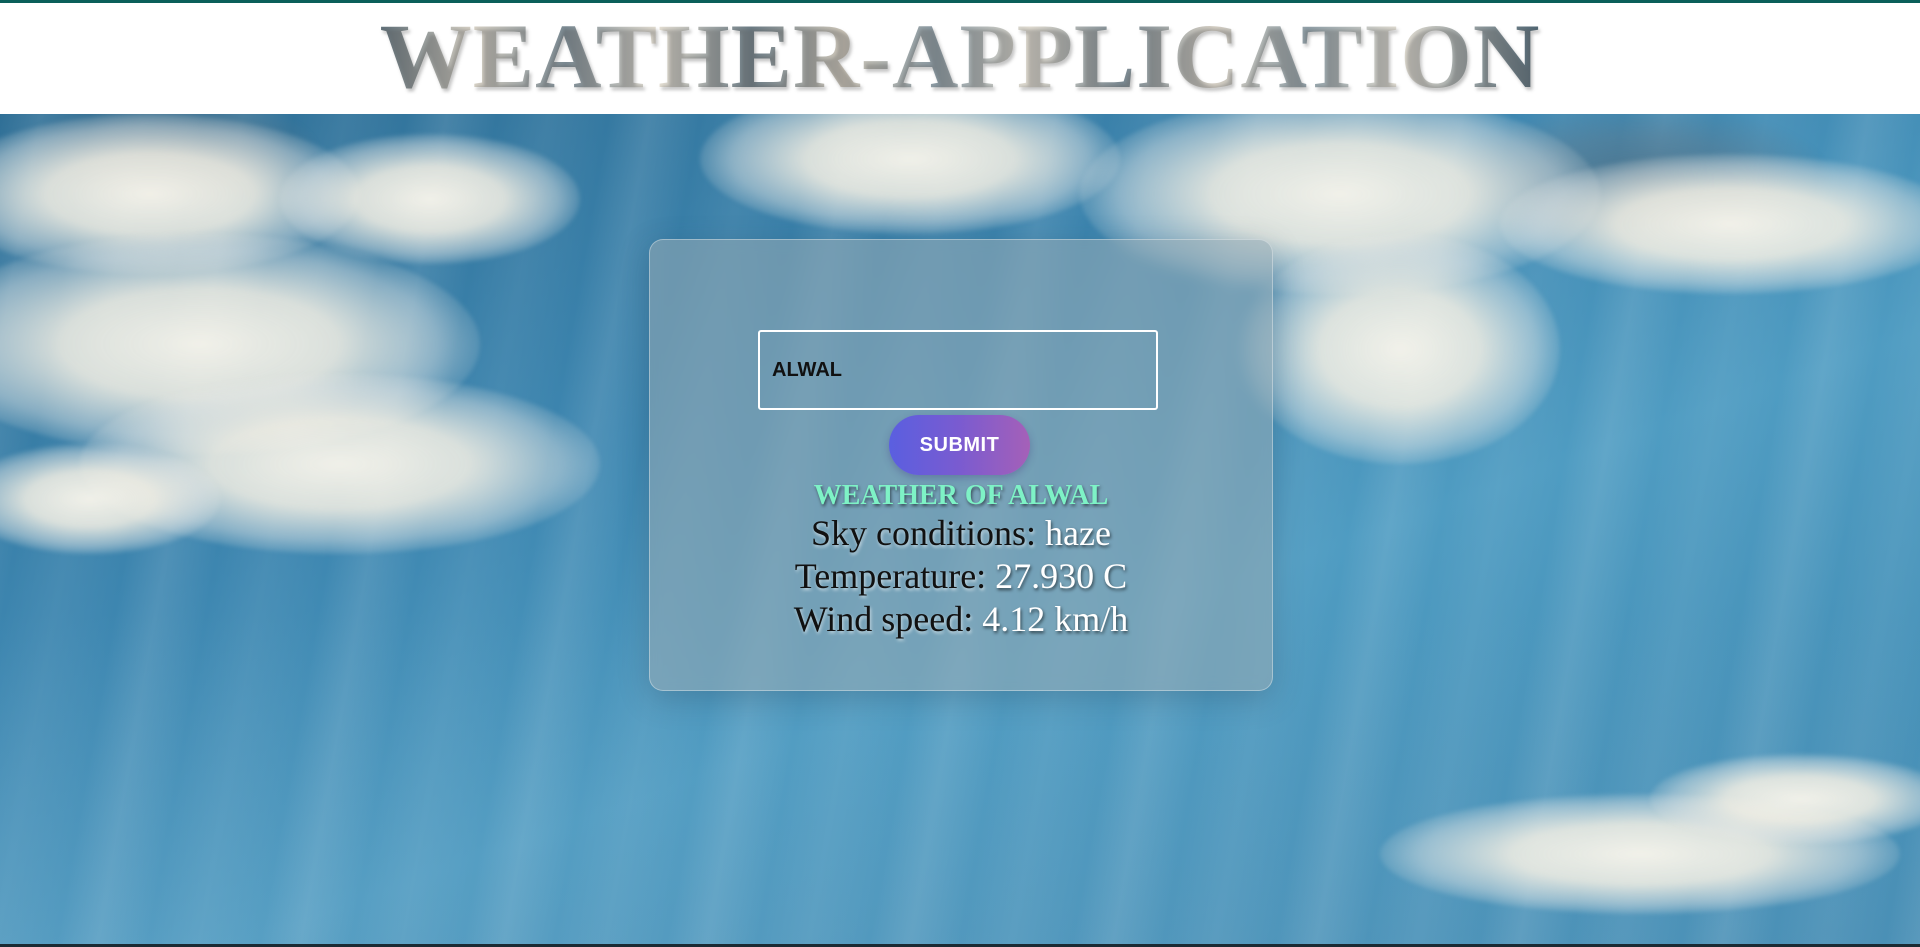  Describe the element at coordinates (1055, 619) in the screenshot. I see `wind-speed-value: 4.12 km/h` at that location.